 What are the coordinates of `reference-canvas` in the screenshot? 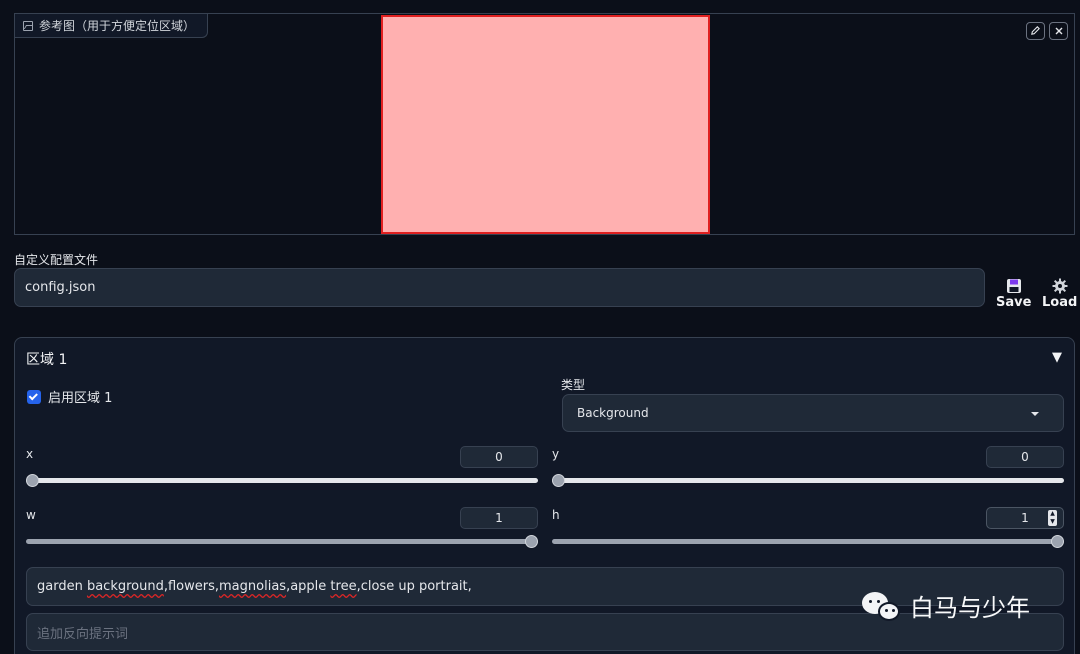 It's located at (545, 124).